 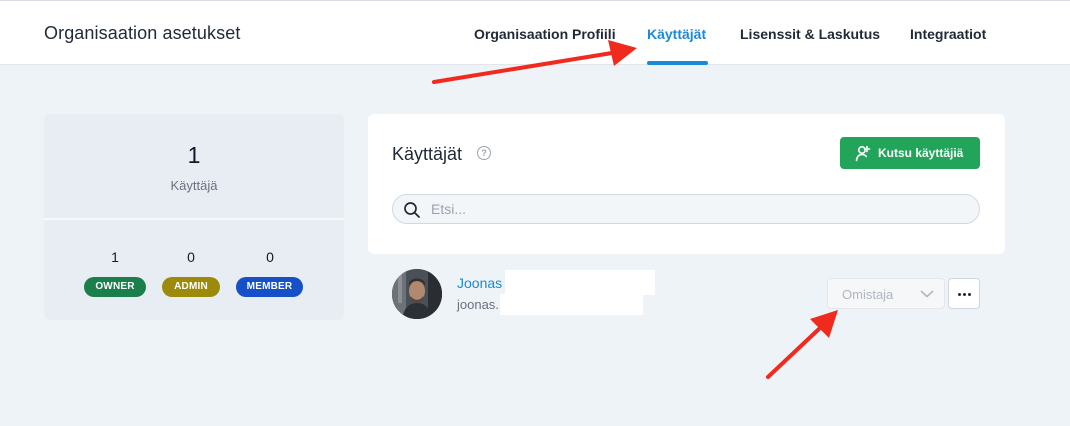 What do you see at coordinates (478, 304) in the screenshot?
I see `user-email: joonas.` at bounding box center [478, 304].